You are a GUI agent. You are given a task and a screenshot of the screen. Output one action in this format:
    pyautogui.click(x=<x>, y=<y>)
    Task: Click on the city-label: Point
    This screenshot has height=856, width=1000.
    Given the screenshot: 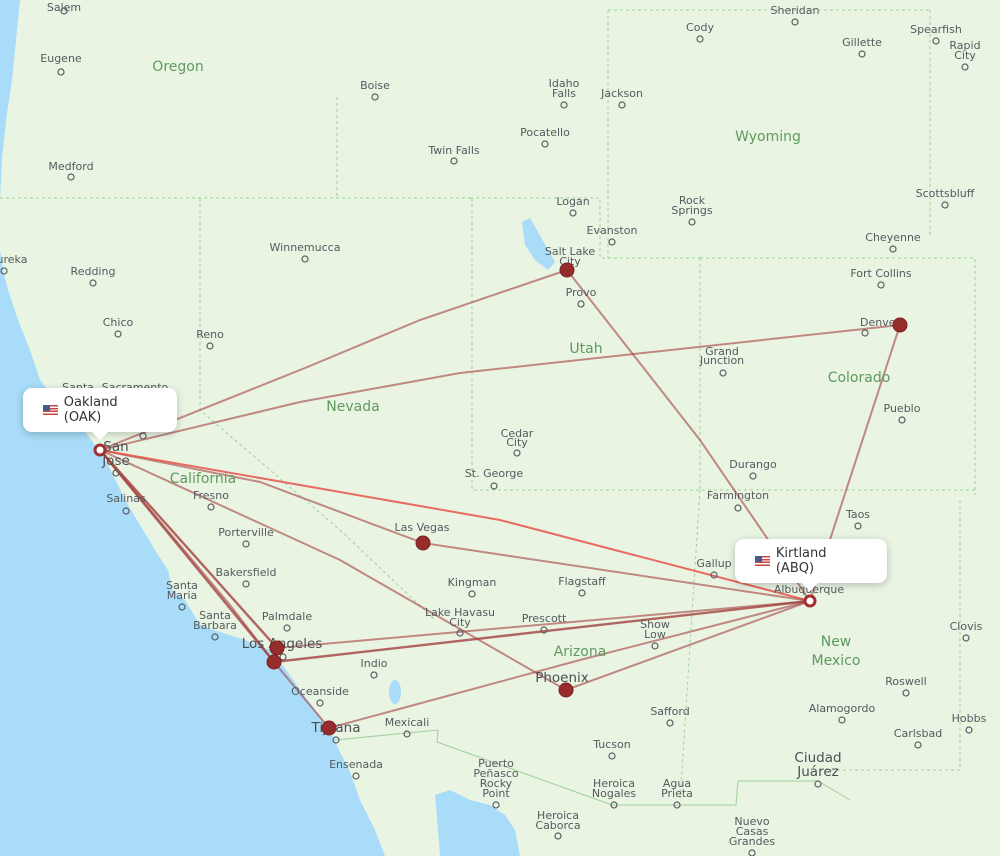 What is the action you would take?
    pyautogui.click(x=496, y=793)
    